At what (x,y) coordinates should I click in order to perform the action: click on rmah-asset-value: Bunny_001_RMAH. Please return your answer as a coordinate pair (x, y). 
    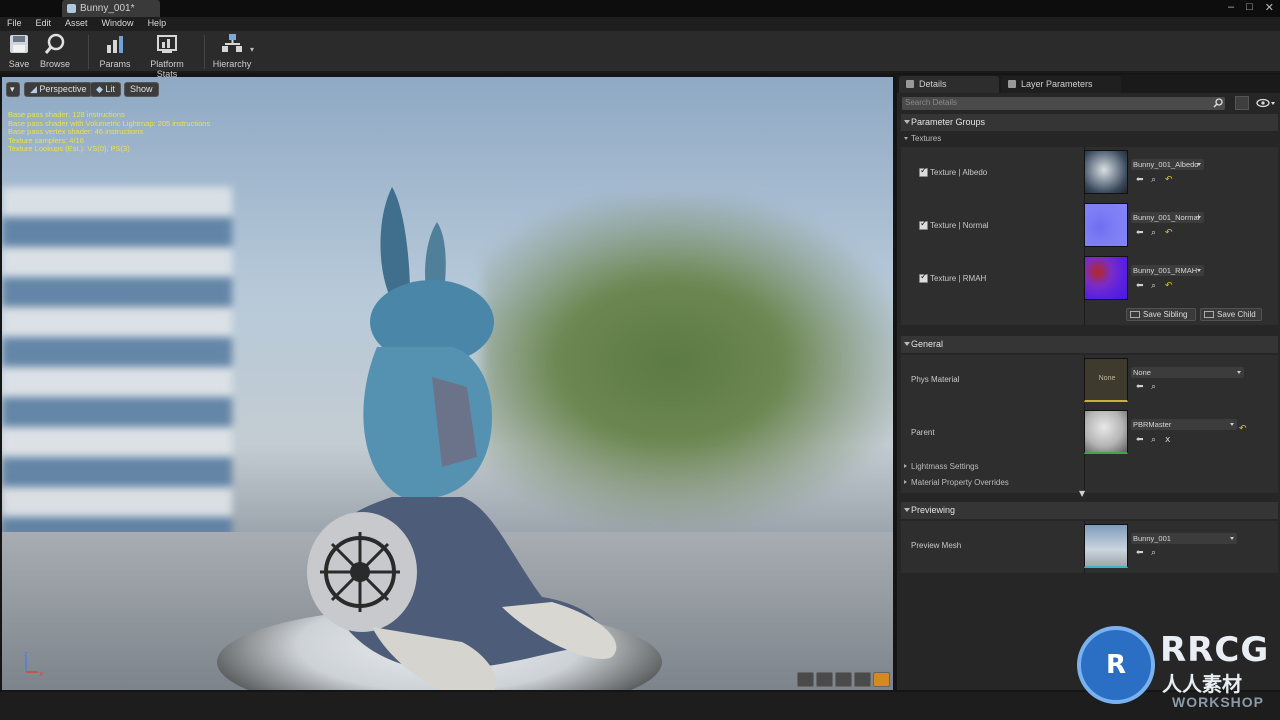
    Looking at the image, I should click on (1165, 270).